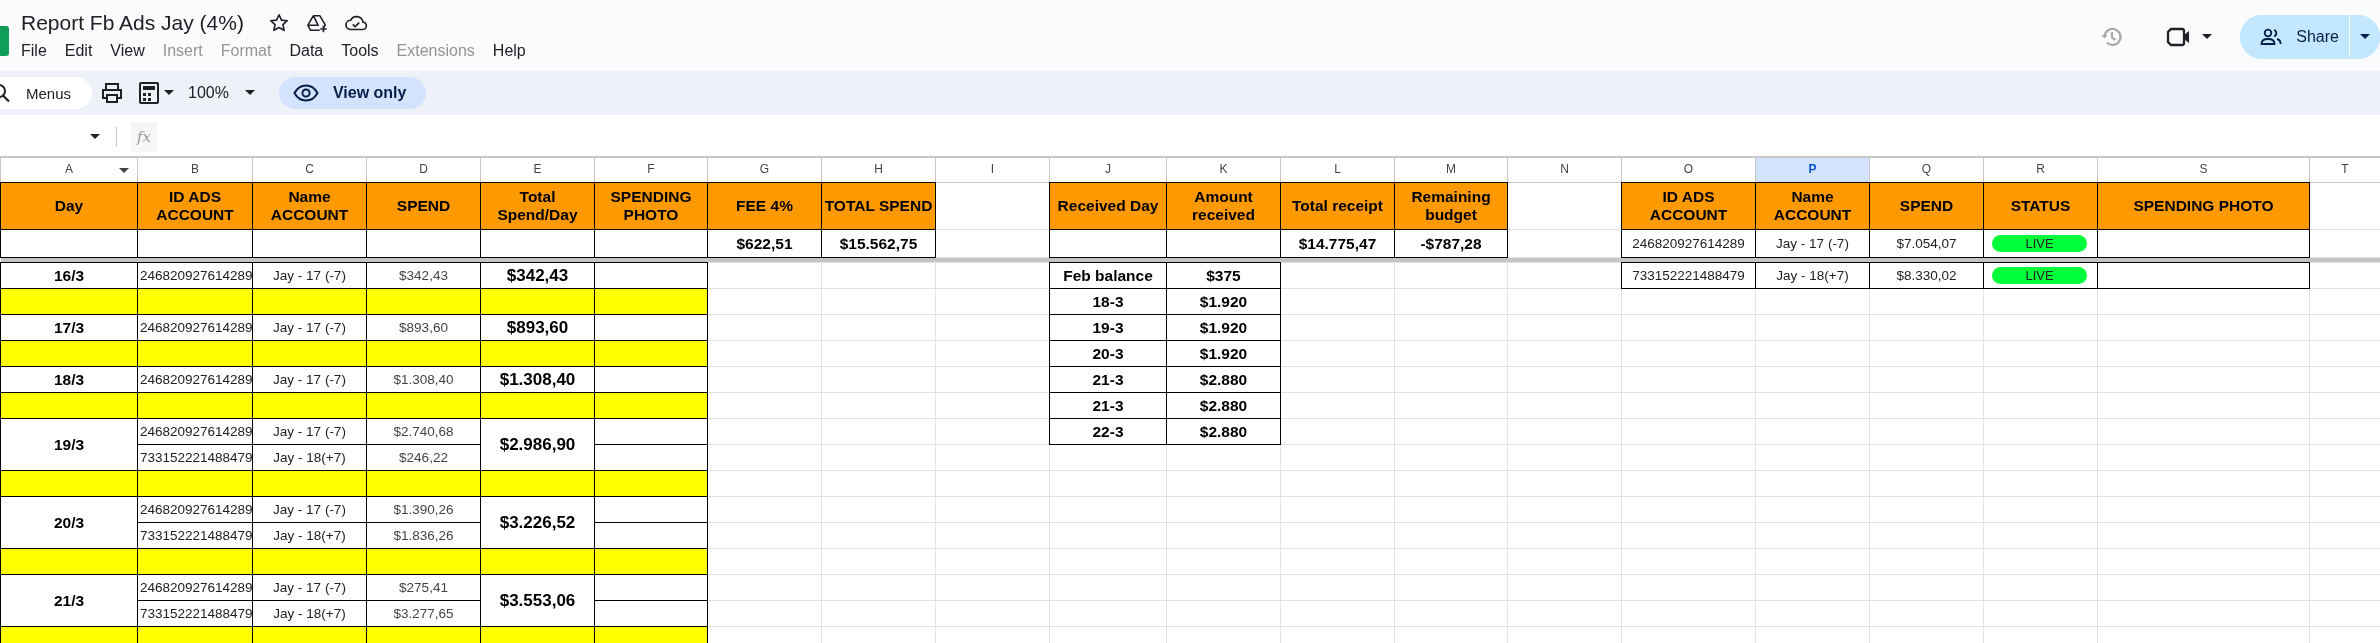 The image size is (2380, 643). What do you see at coordinates (423, 275) in the screenshot?
I see `table-cell: $342,43` at bounding box center [423, 275].